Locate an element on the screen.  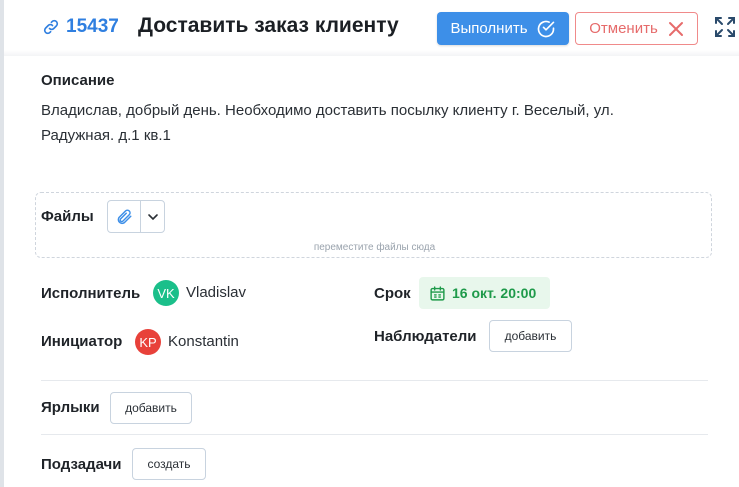
initiator-avatar: KP is located at coordinates (148, 342).